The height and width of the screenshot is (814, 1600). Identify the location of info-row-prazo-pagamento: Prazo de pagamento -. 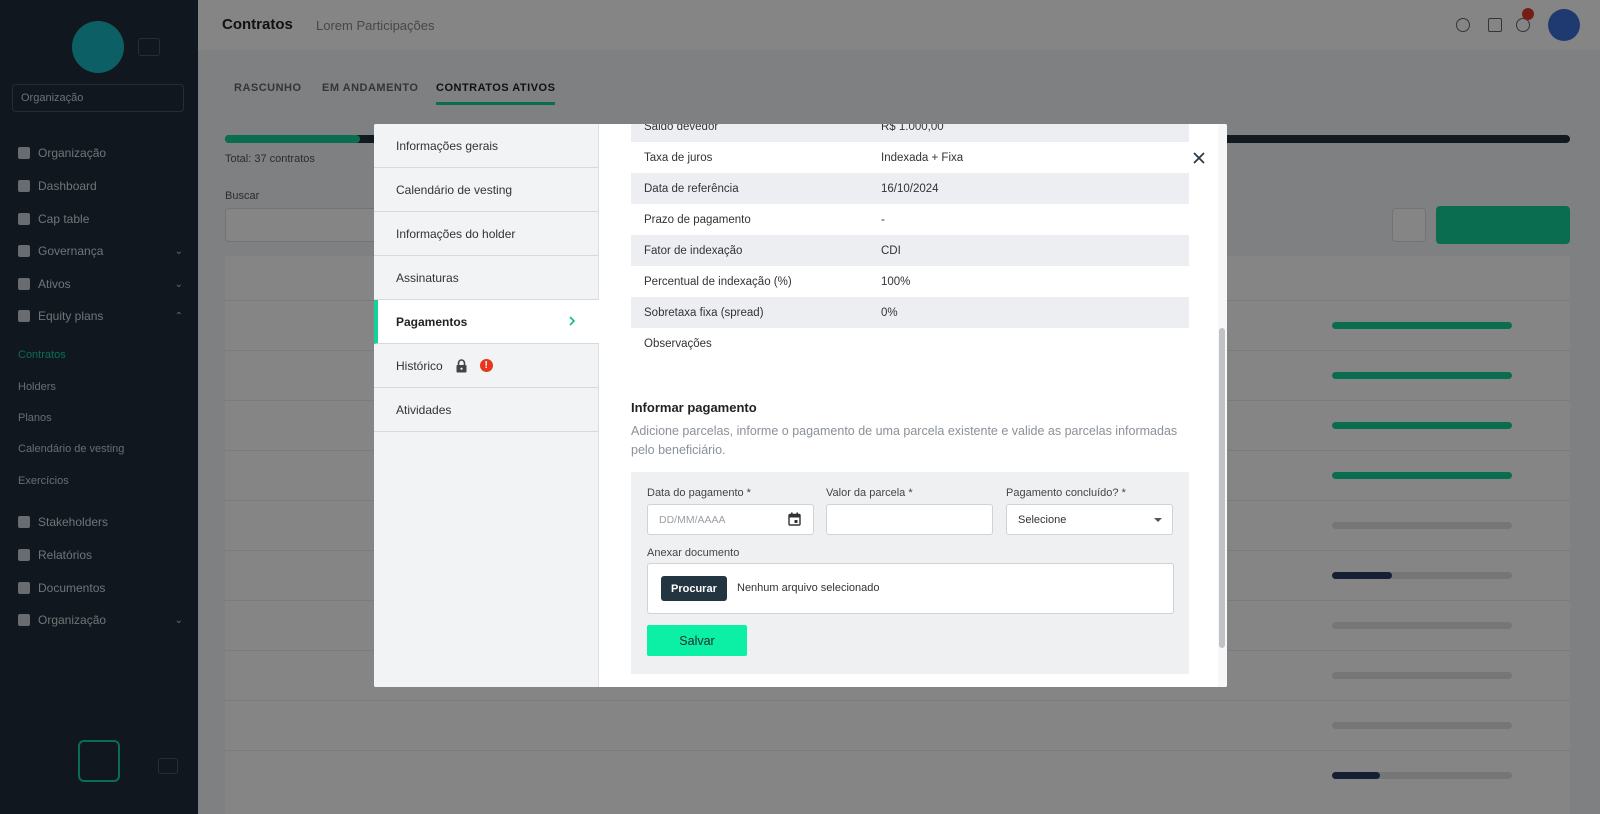
(764, 219).